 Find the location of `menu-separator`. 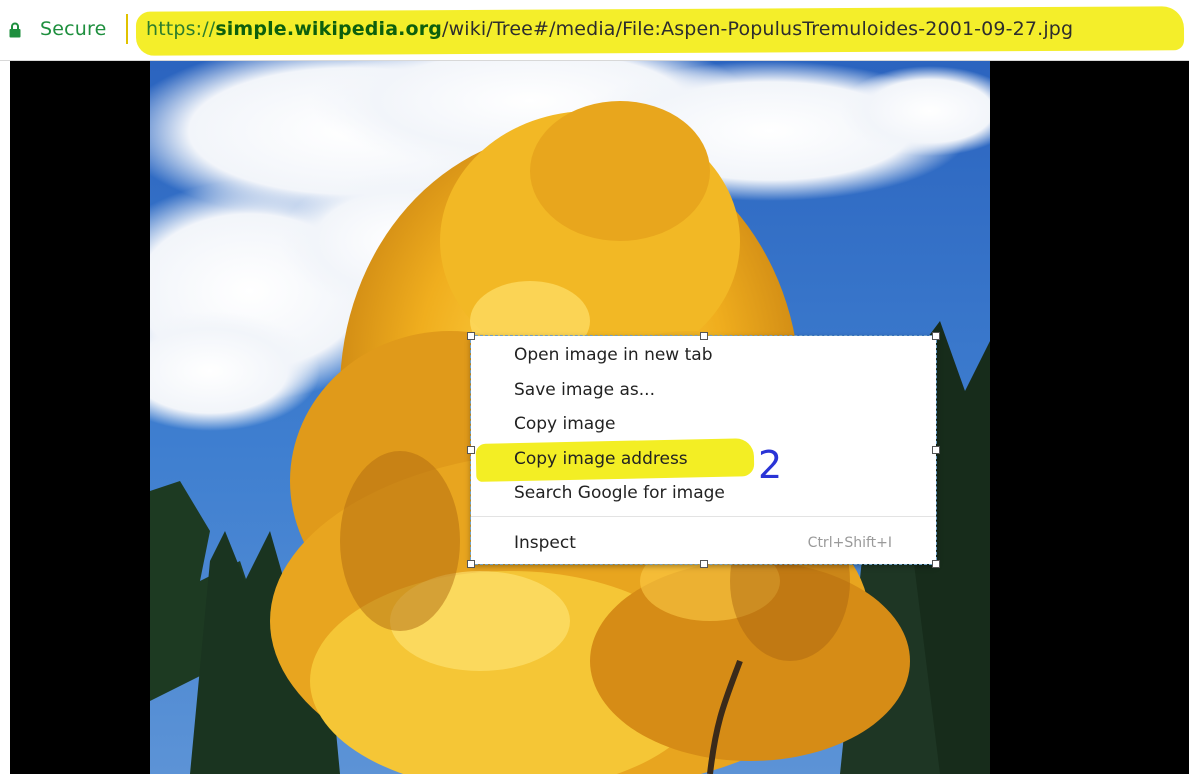

menu-separator is located at coordinates (703, 516).